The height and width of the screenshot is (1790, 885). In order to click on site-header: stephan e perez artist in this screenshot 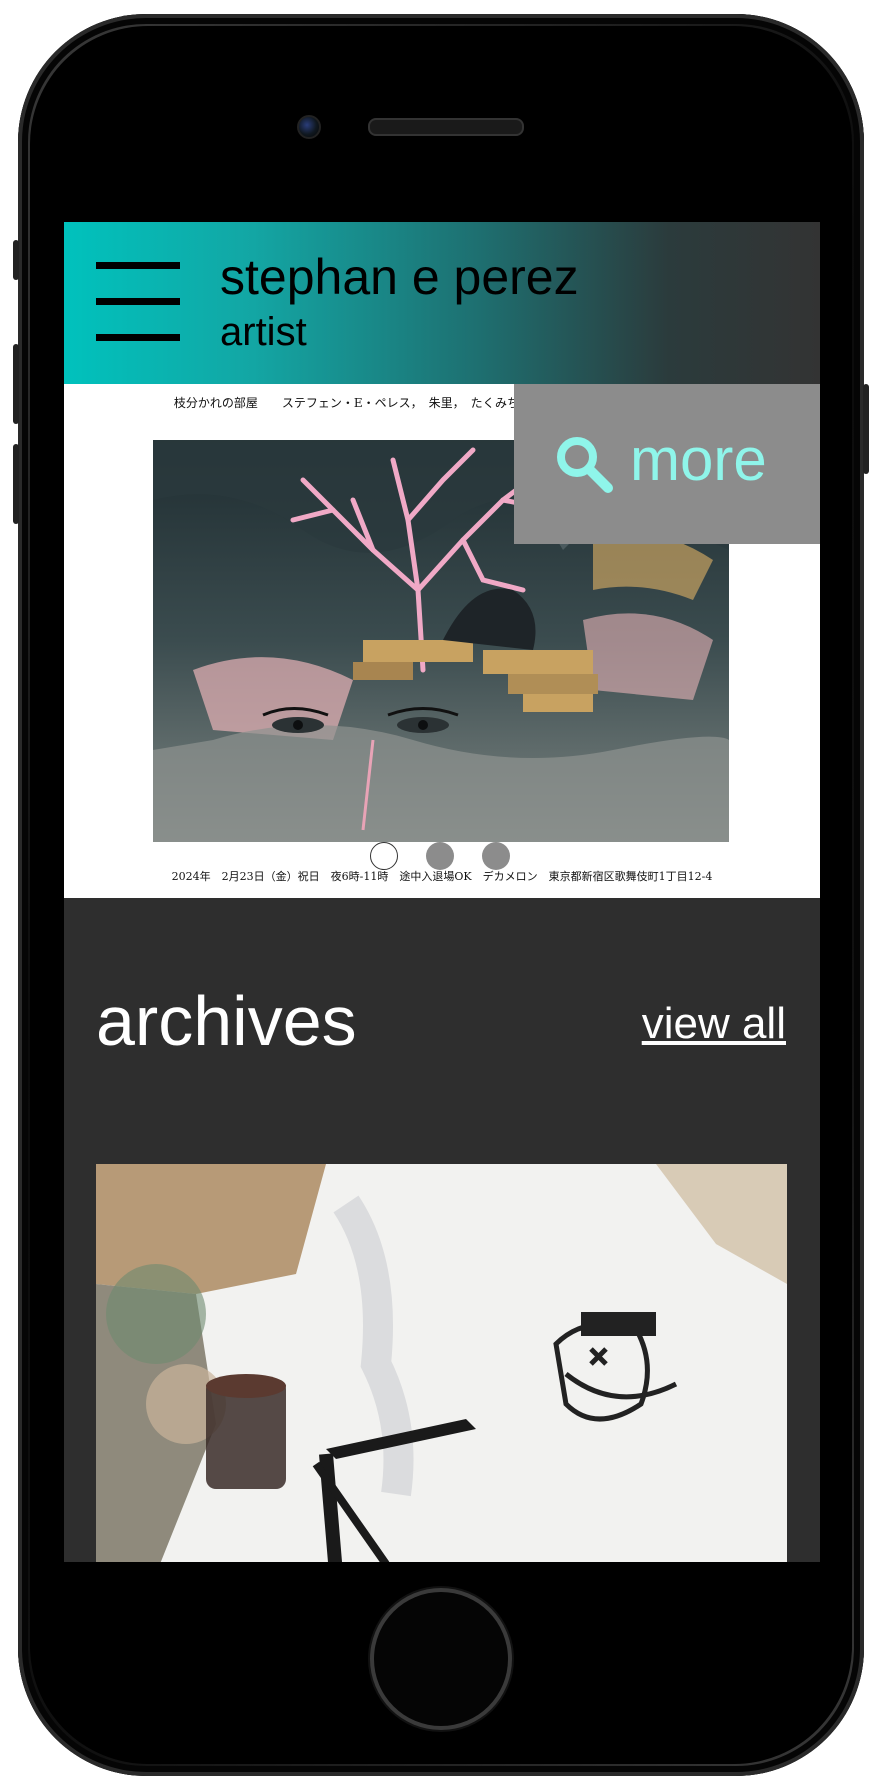, I will do `click(442, 303)`.